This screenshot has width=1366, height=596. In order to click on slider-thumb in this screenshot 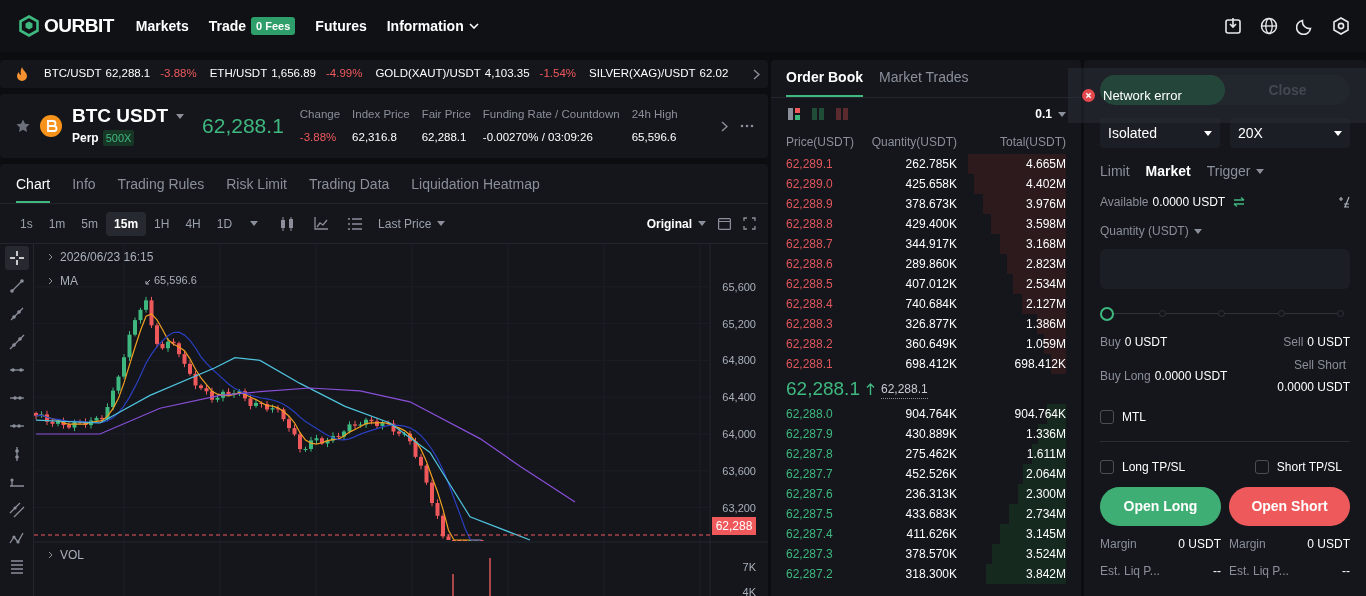, I will do `click(1107, 314)`.